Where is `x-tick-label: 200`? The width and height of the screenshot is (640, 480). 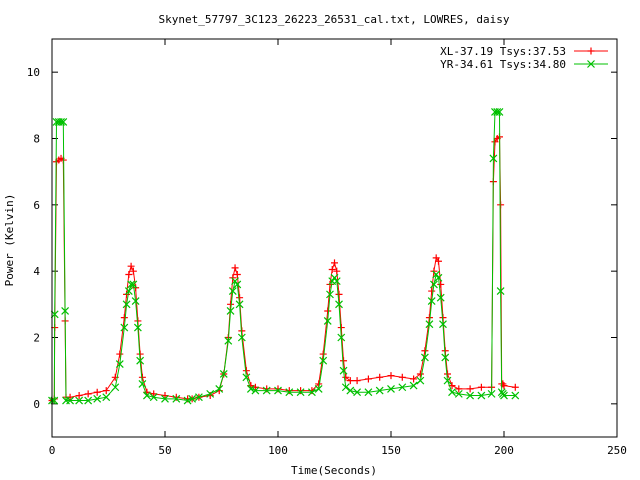 x-tick-label: 200 is located at coordinates (504, 450).